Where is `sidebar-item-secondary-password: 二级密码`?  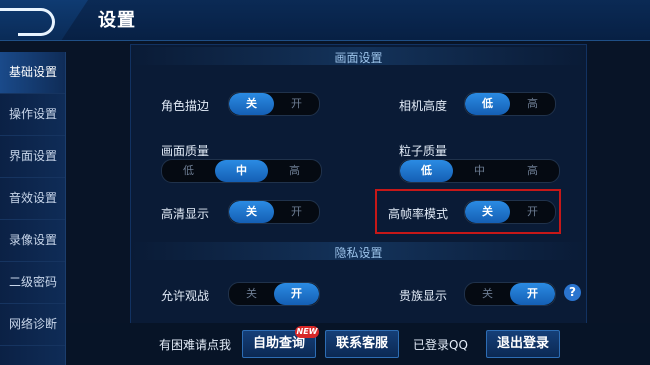
sidebar-item-secondary-password: 二级密码 is located at coordinates (32, 283).